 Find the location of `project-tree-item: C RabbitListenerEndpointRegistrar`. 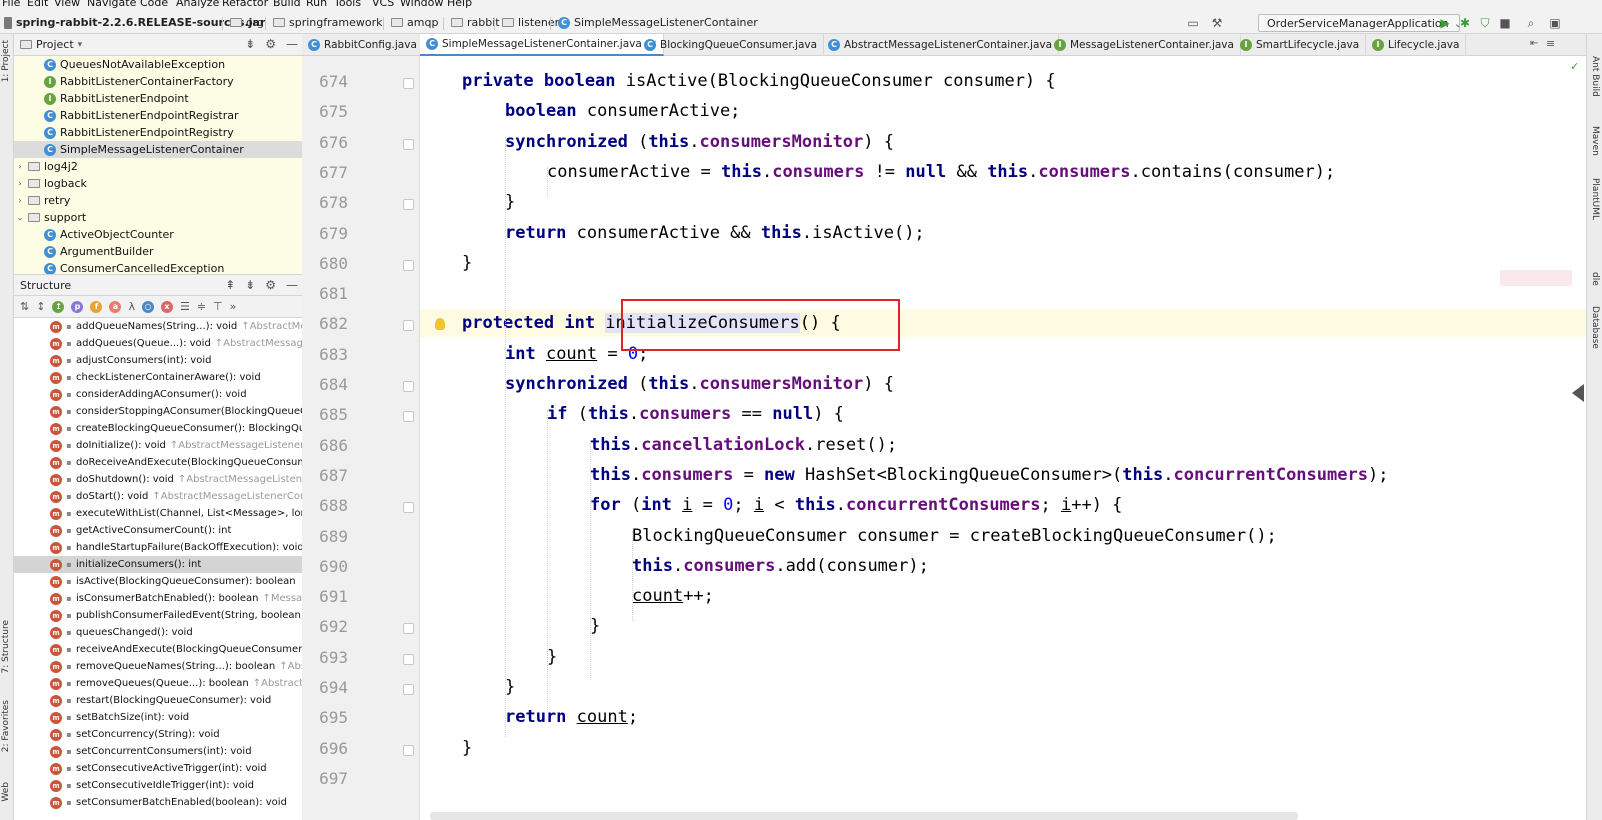

project-tree-item: C RabbitListenerEndpointRegistrar is located at coordinates (158, 115).